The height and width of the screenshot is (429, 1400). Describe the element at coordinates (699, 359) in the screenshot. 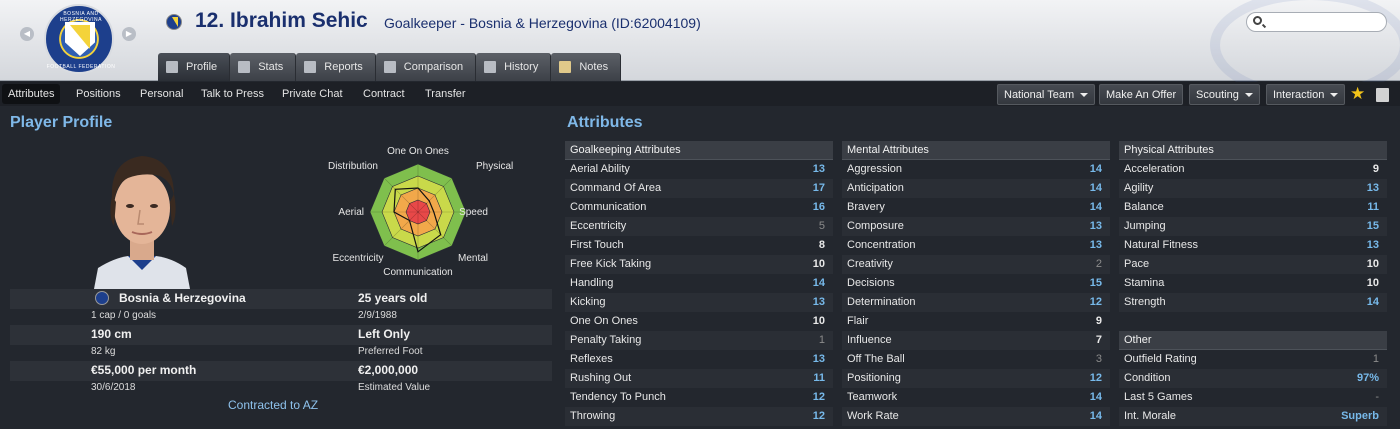

I see `attribute-row: Reflexes 13` at that location.